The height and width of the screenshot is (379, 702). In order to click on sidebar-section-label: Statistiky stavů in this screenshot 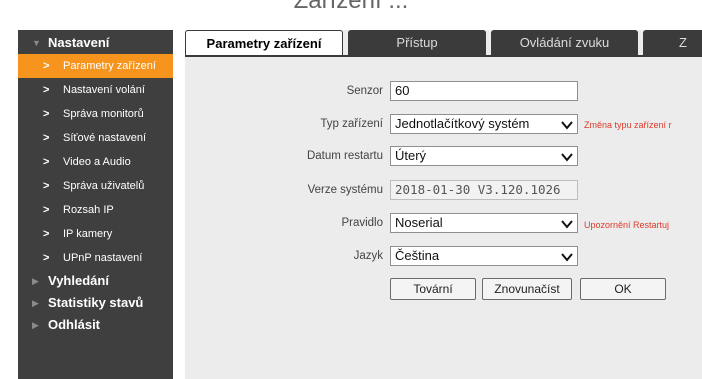, I will do `click(96, 302)`.